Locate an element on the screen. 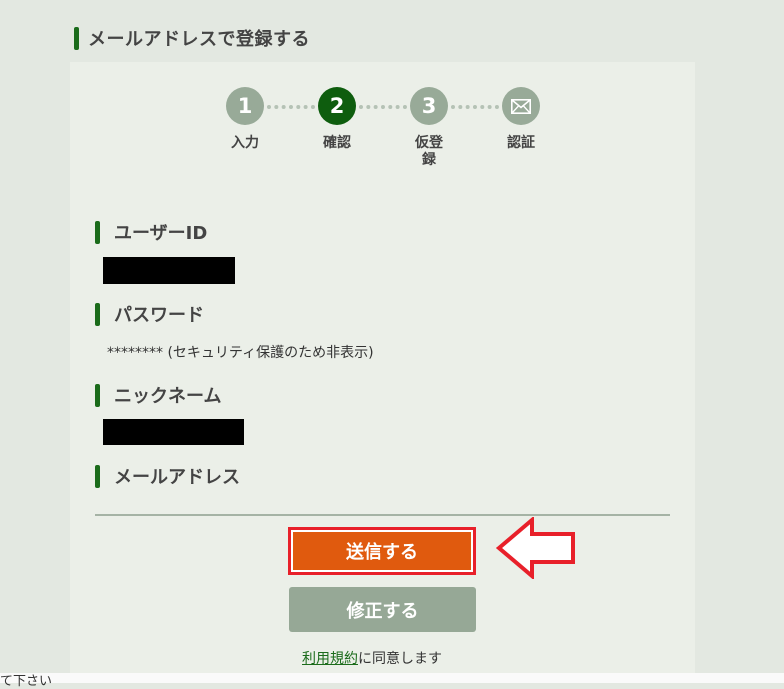 The height and width of the screenshot is (689, 784). terms-link: 利用規約 is located at coordinates (330, 659).